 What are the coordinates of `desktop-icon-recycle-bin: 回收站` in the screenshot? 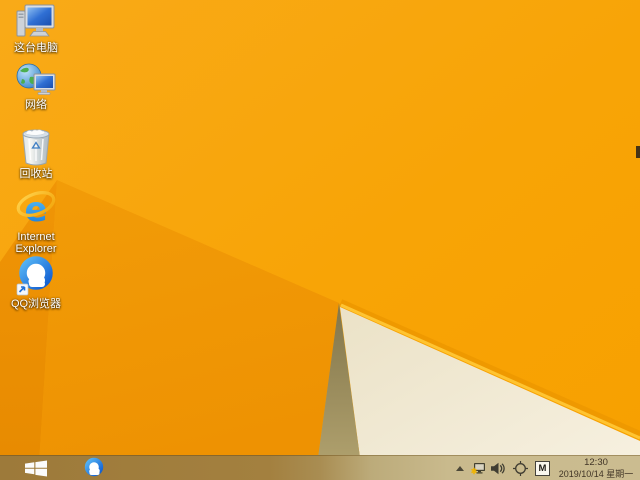 It's located at (36, 153).